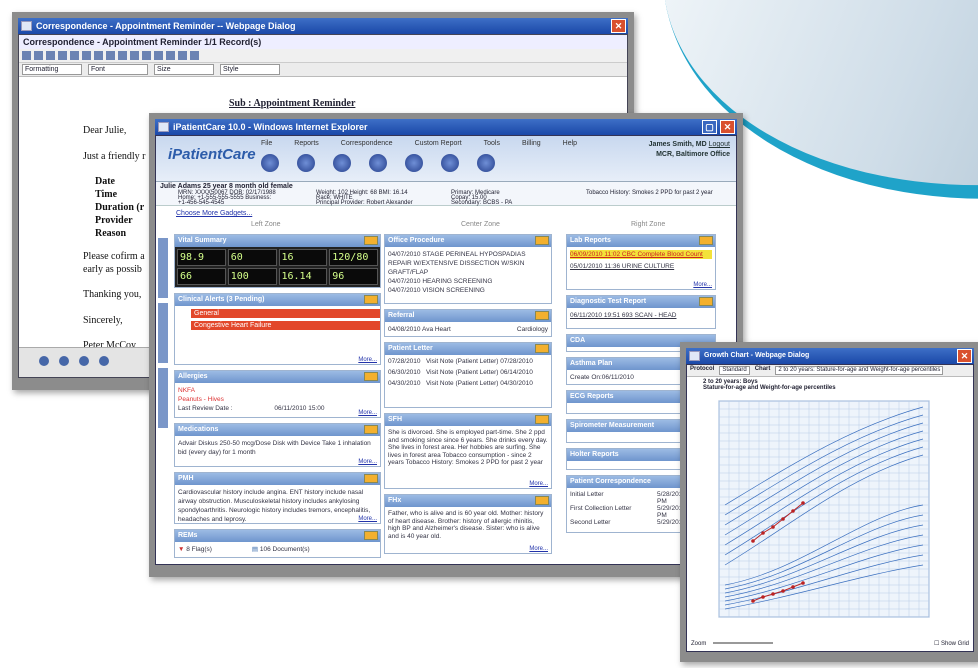 The width and height of the screenshot is (978, 668). I want to click on schedule-icon, so click(306, 163).